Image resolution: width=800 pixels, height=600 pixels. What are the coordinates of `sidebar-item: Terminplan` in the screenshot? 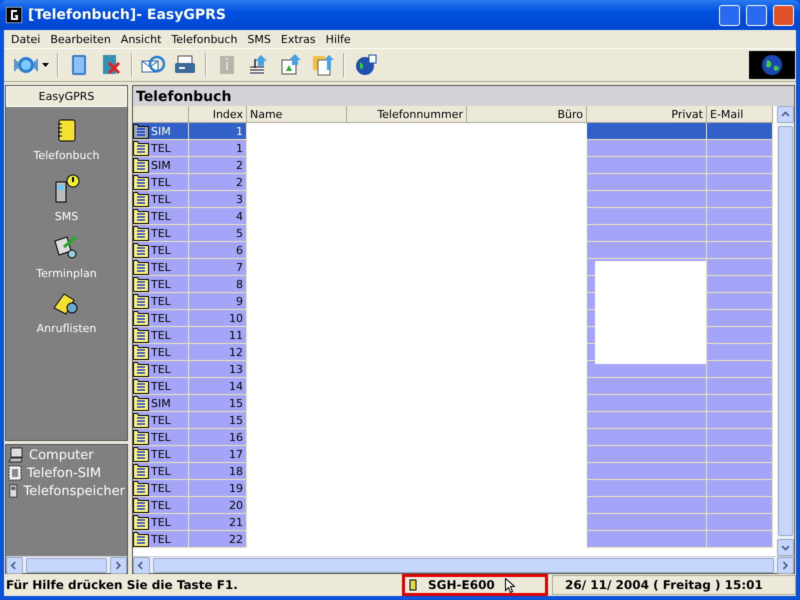 It's located at (66, 273).